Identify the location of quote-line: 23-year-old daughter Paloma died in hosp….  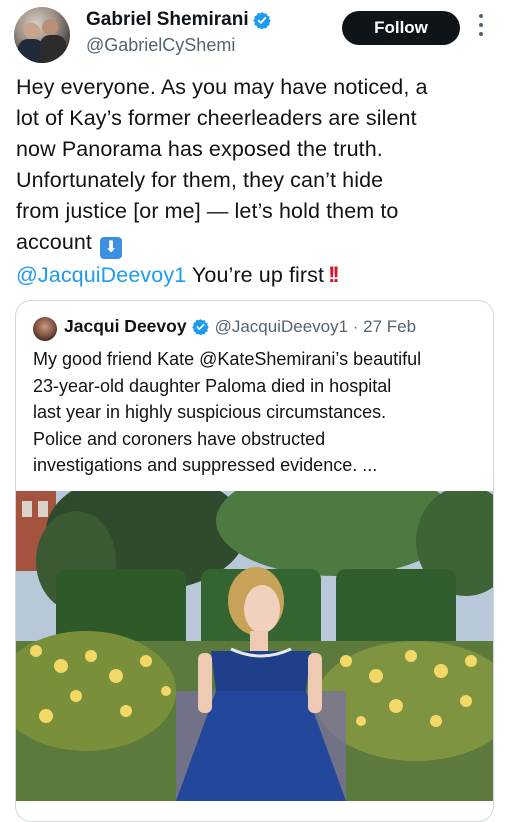
(212, 385).